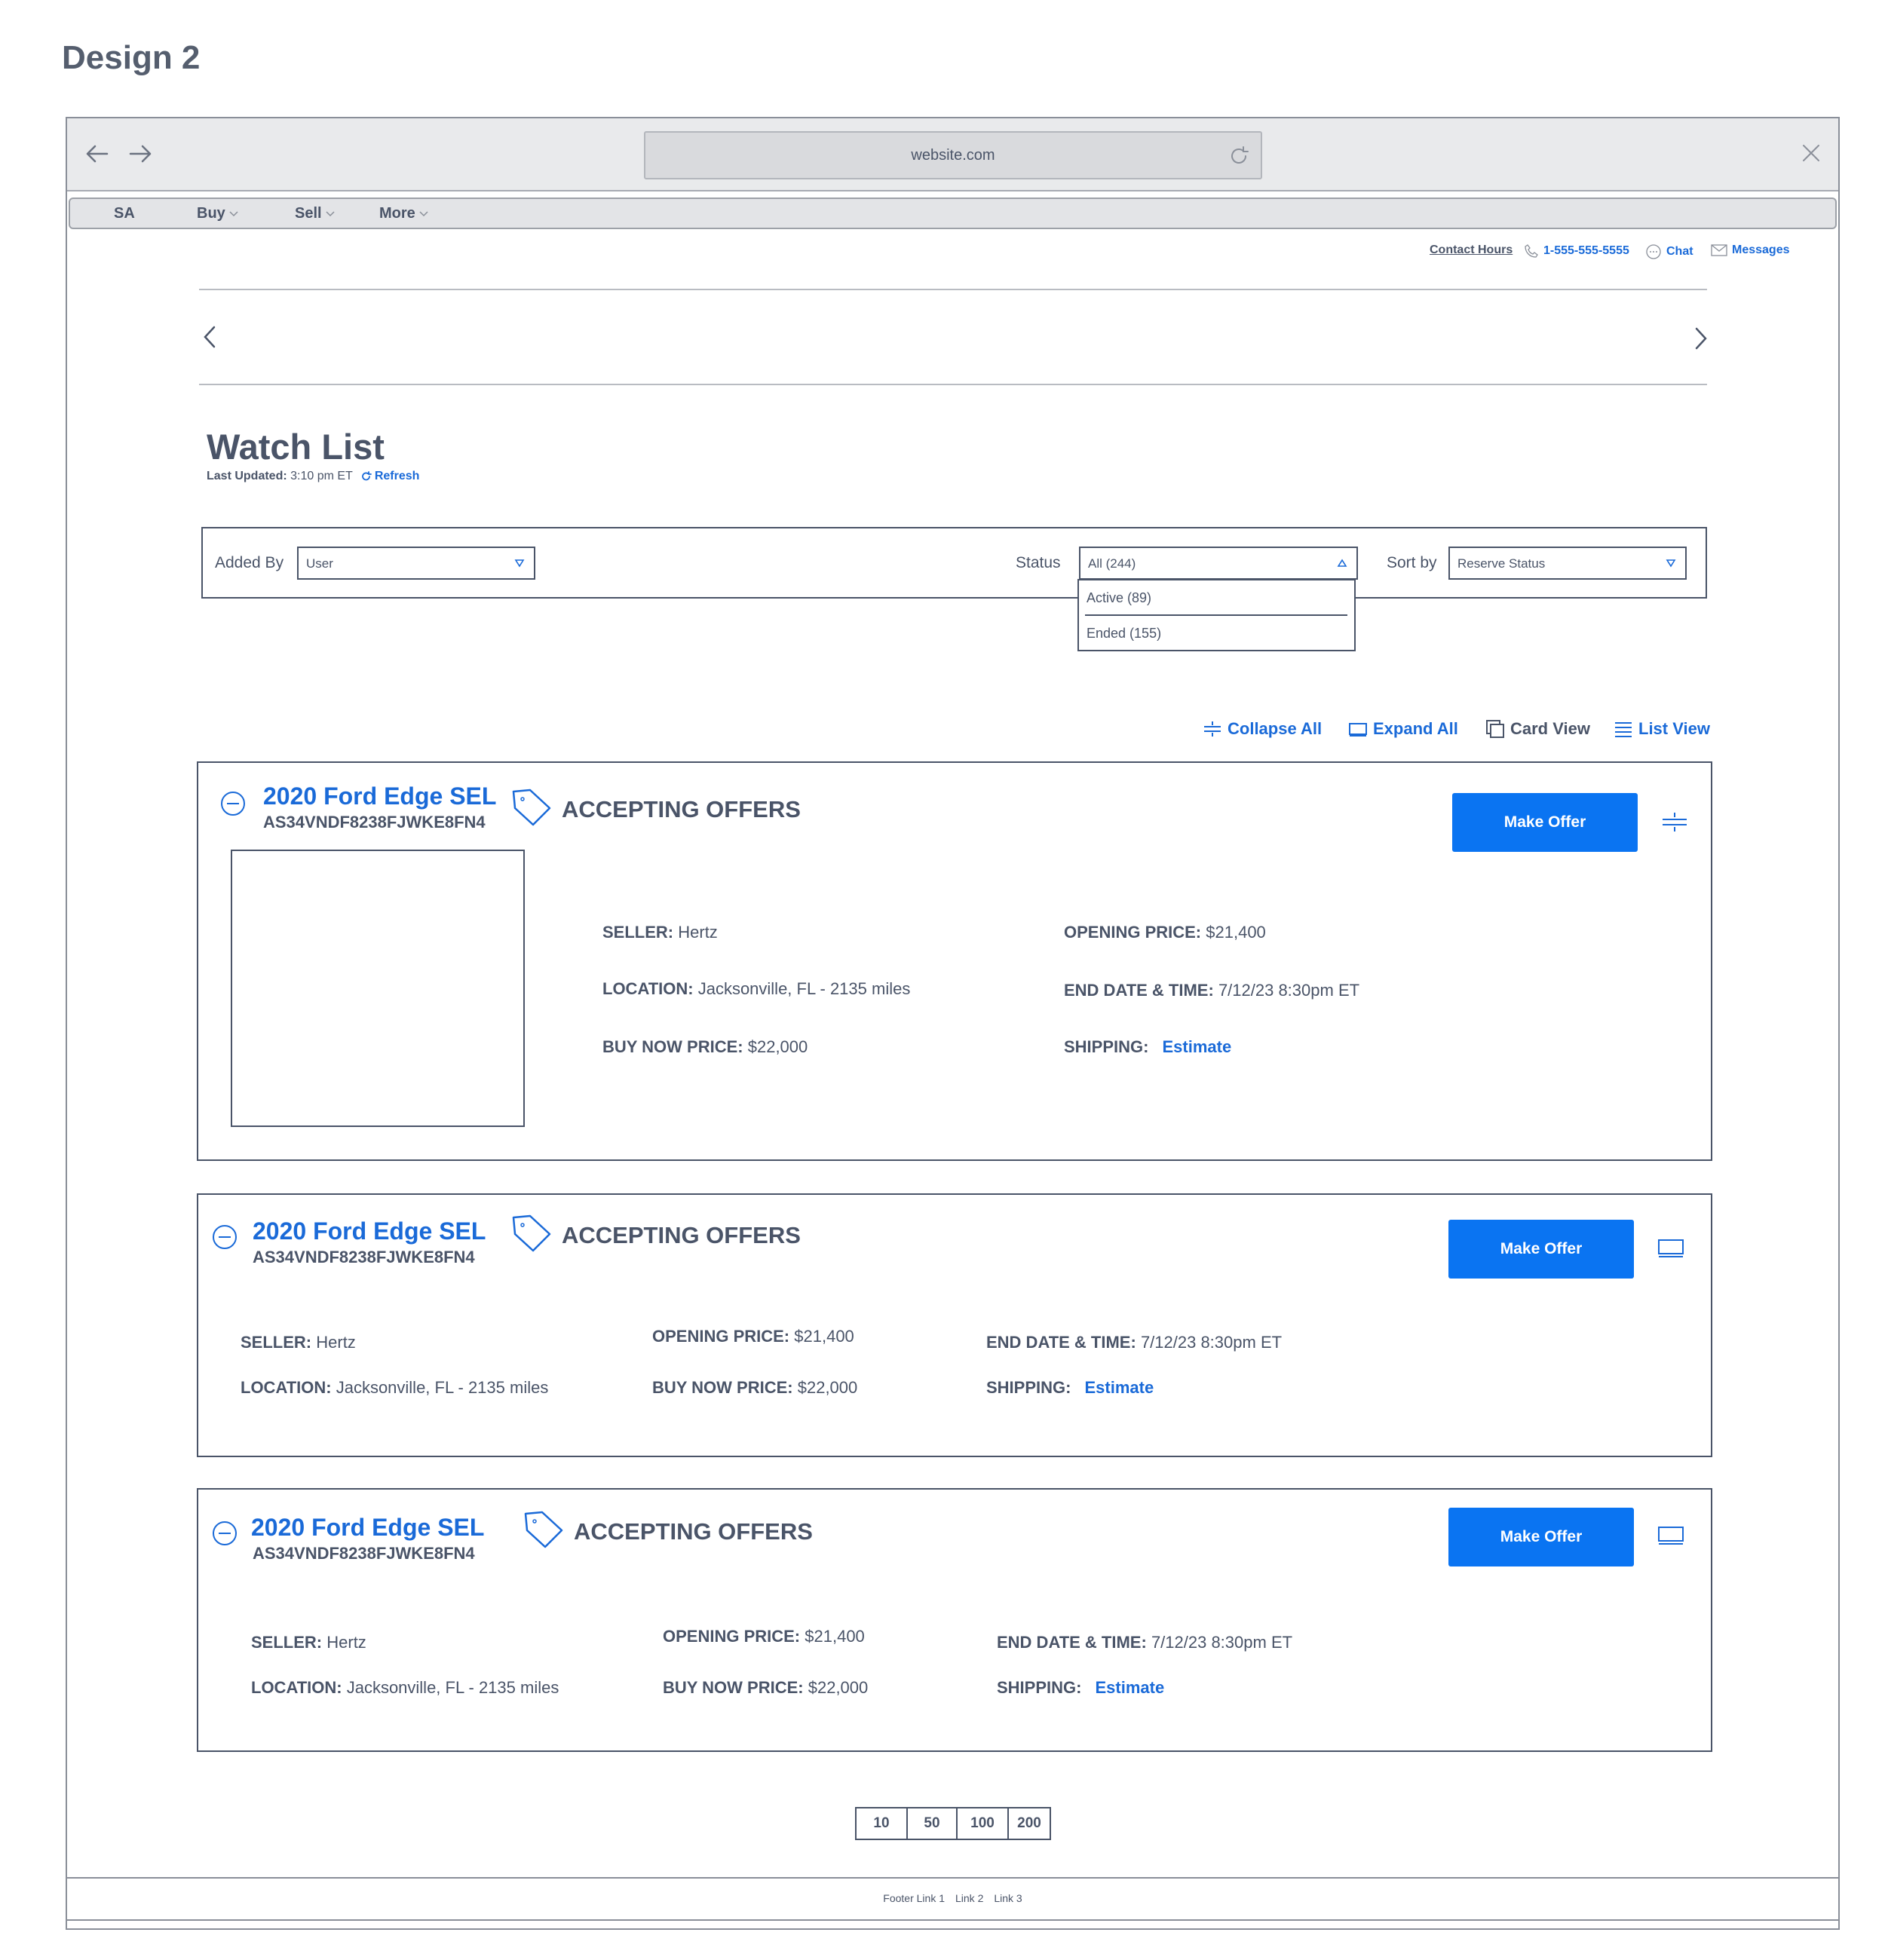 The width and height of the screenshot is (1885, 1960). What do you see at coordinates (1342, 563) in the screenshot?
I see `caret-up-icon` at bounding box center [1342, 563].